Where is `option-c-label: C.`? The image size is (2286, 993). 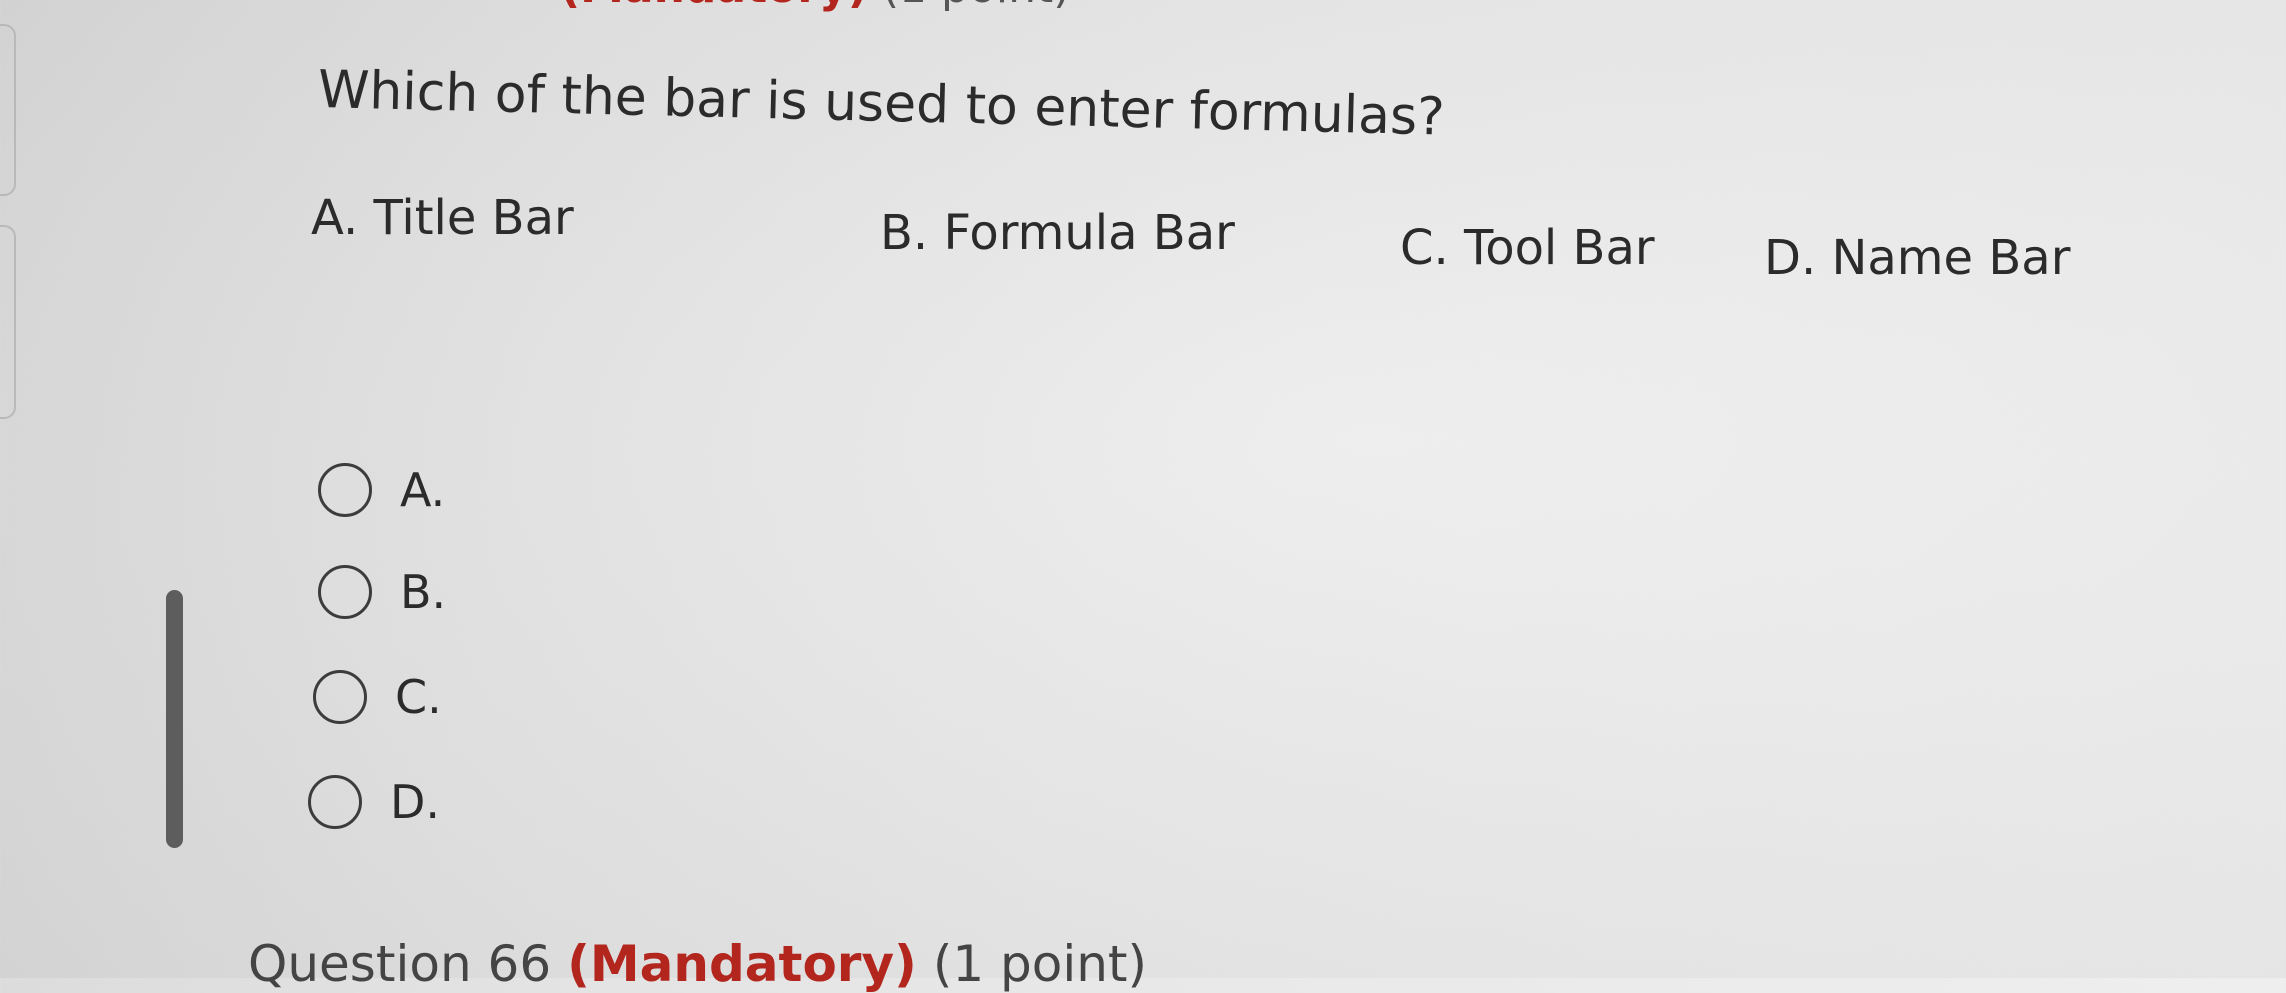
option-c-label: C. is located at coordinates (418, 697).